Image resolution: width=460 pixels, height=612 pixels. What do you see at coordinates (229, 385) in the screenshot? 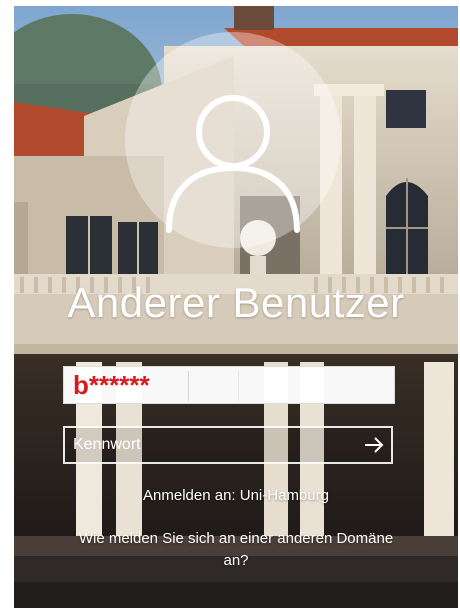
I see `username-field: b******` at bounding box center [229, 385].